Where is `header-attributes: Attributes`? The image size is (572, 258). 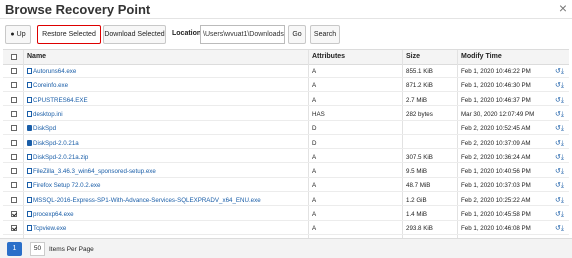
header-attributes: Attributes is located at coordinates (328, 56).